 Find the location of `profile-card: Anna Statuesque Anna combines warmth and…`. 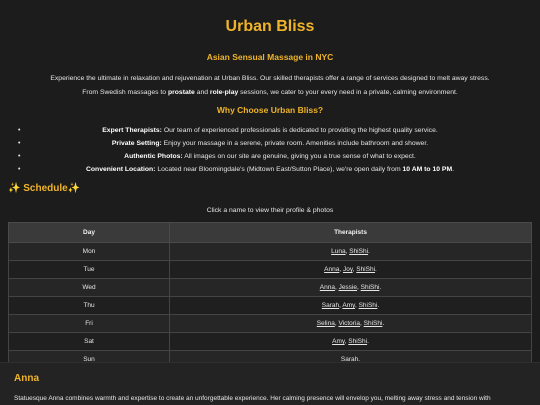

profile-card: Anna Statuesque Anna combines warmth and… is located at coordinates (270, 383).